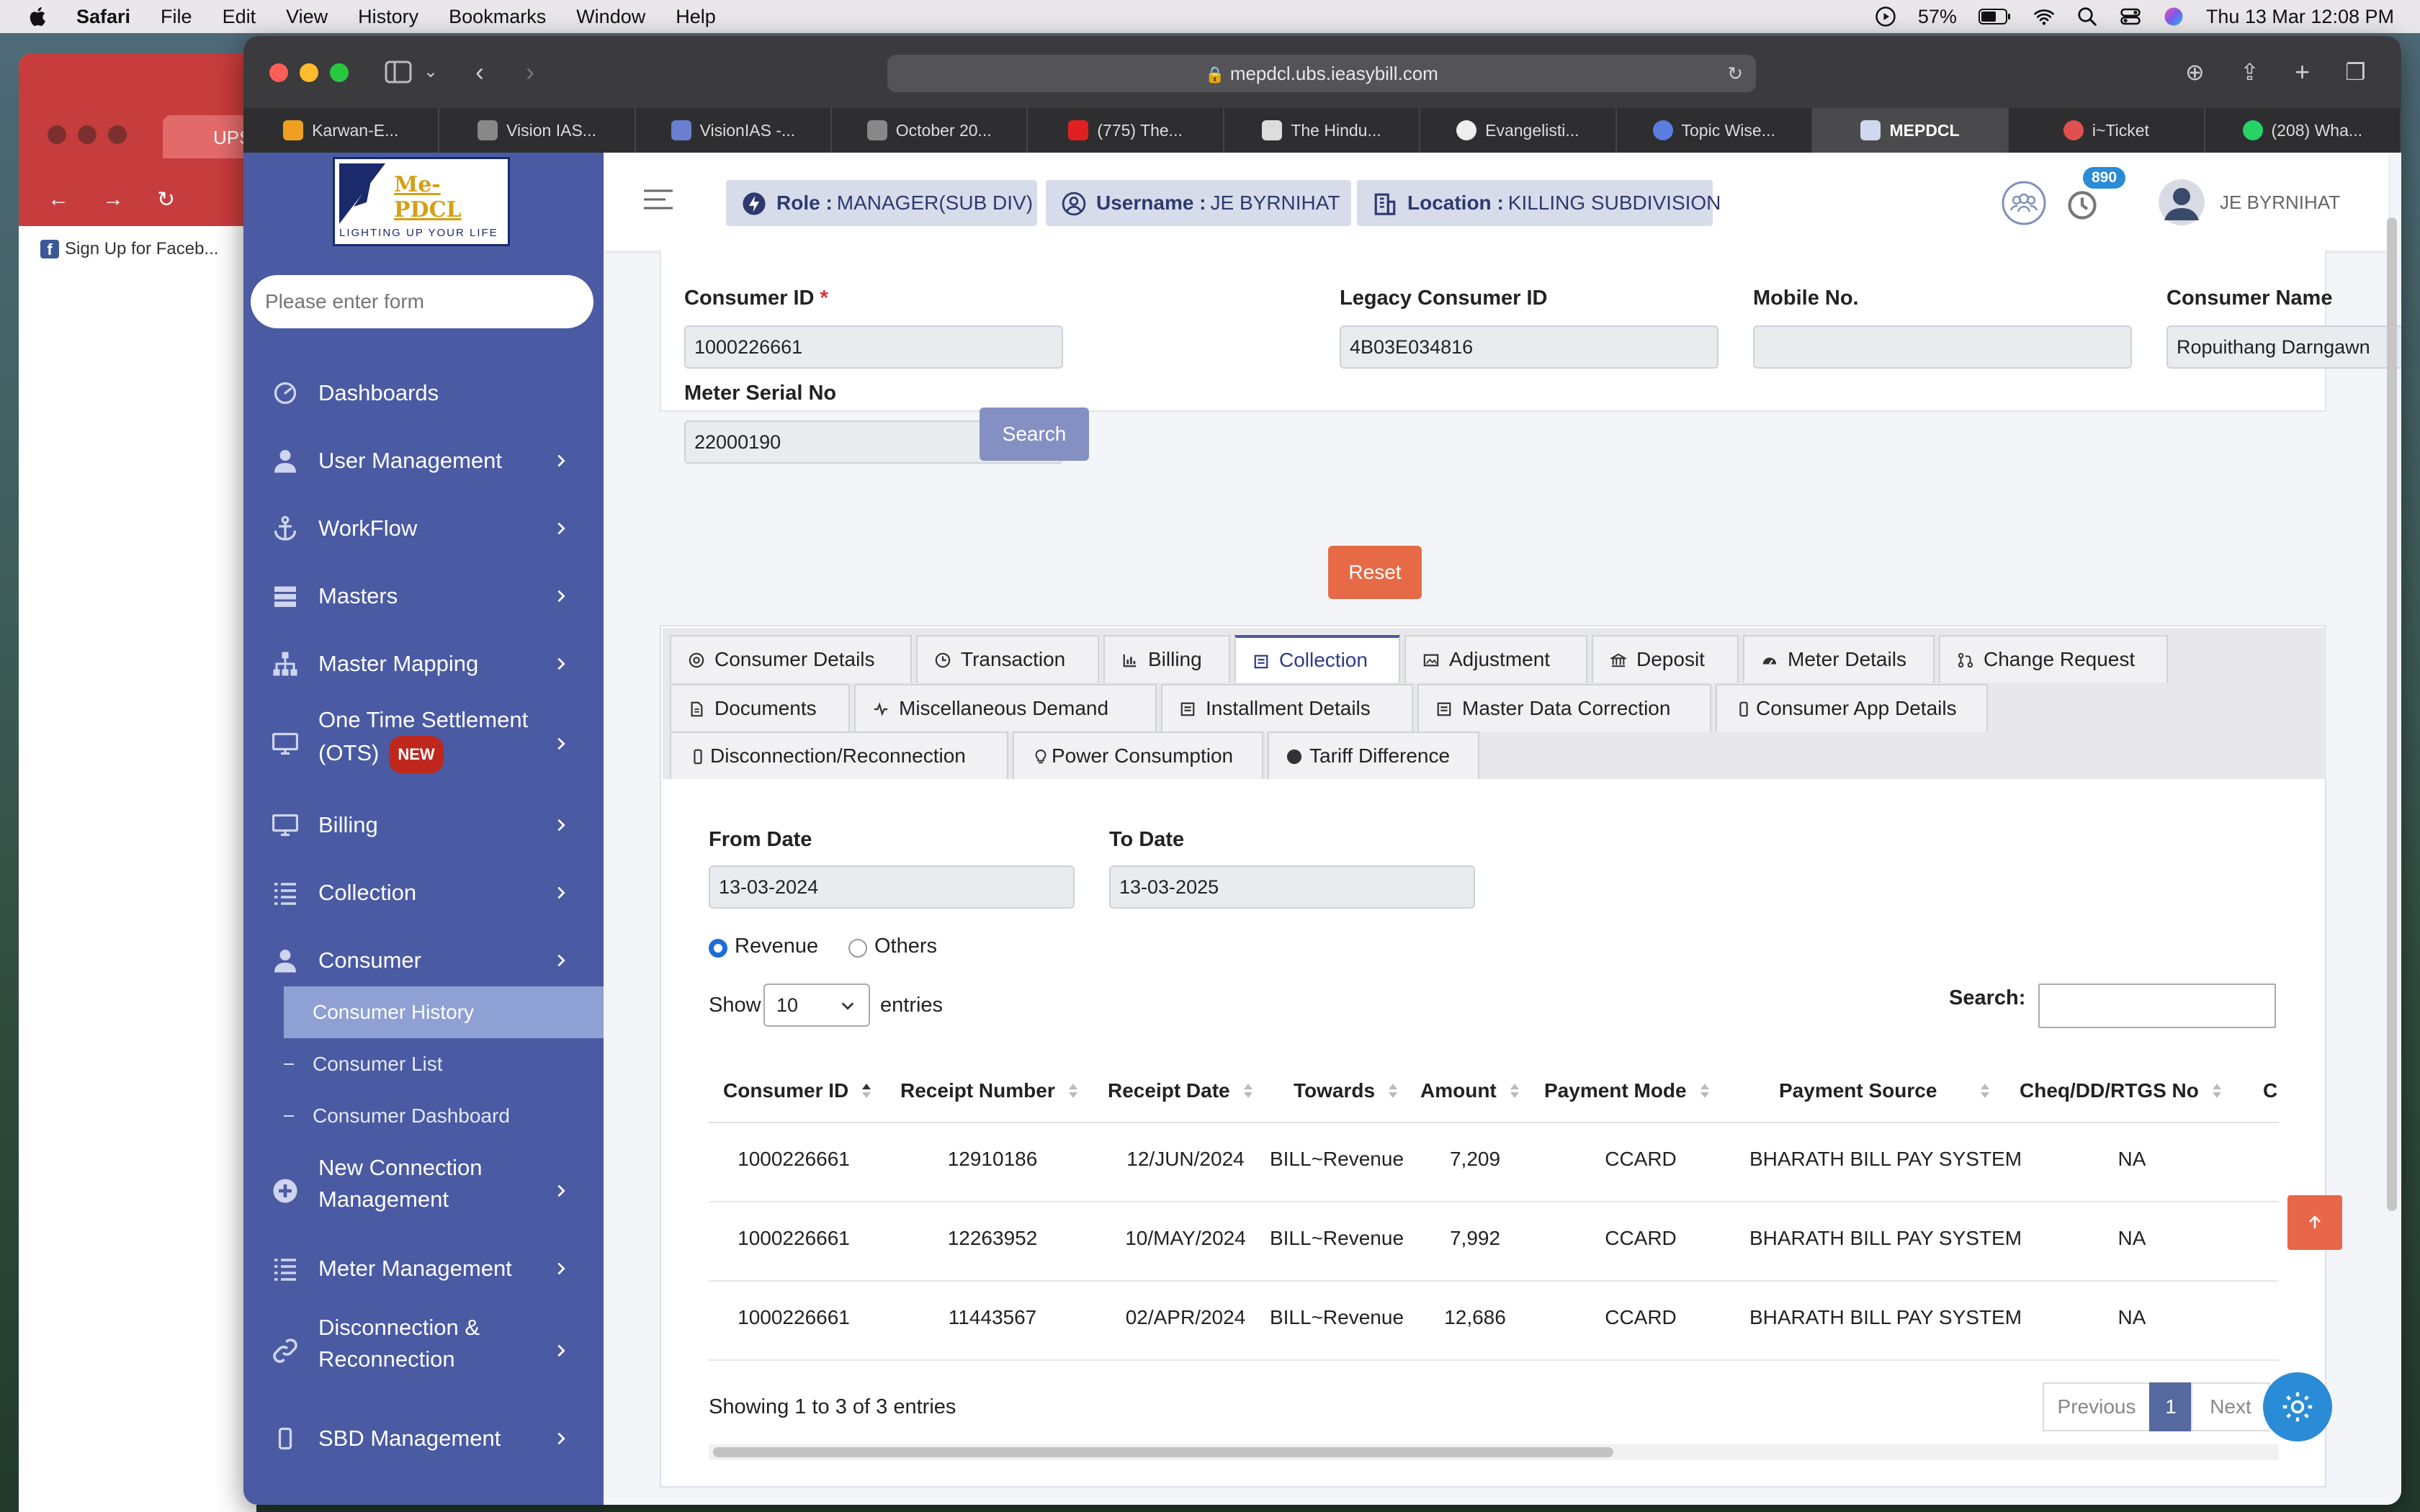  I want to click on sidebar-item-disconnection-reconnection: Disconnection & Reconnection, so click(423, 1351).